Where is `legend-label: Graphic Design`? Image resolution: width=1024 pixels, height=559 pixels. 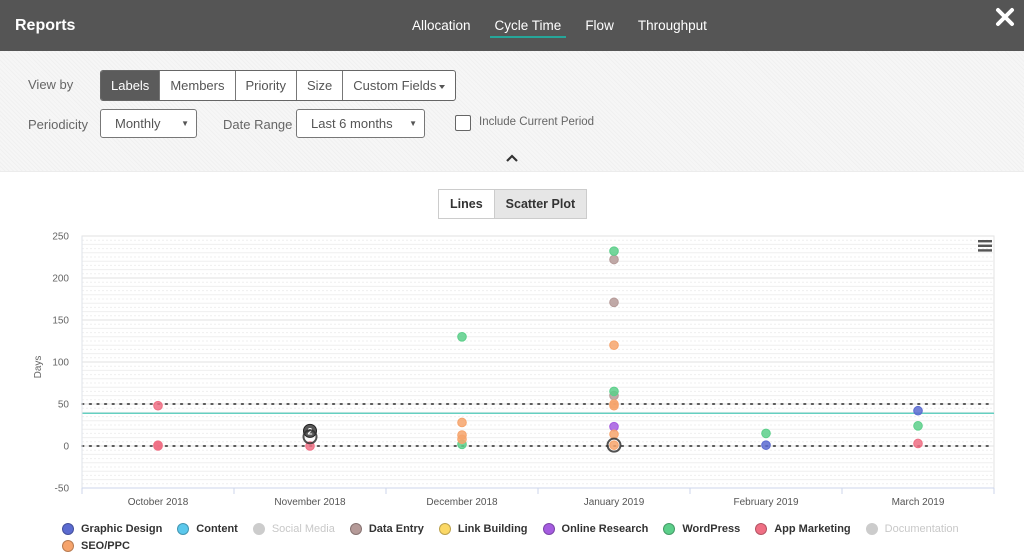
legend-label: Graphic Design is located at coordinates (122, 529).